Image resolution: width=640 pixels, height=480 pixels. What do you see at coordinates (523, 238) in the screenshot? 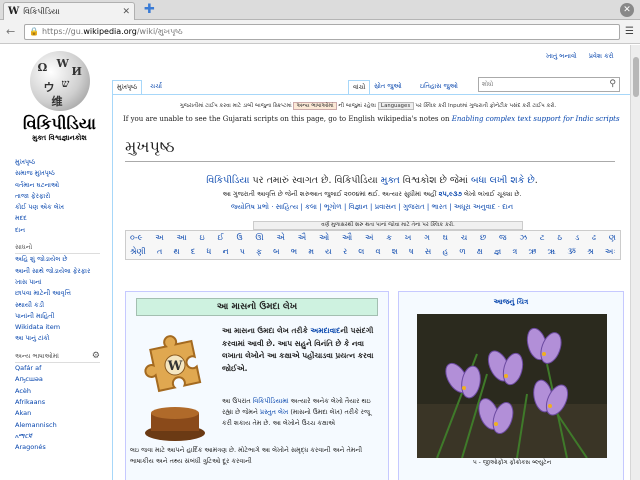
I see `alphabet-letter-link: ઝ` at bounding box center [523, 238].